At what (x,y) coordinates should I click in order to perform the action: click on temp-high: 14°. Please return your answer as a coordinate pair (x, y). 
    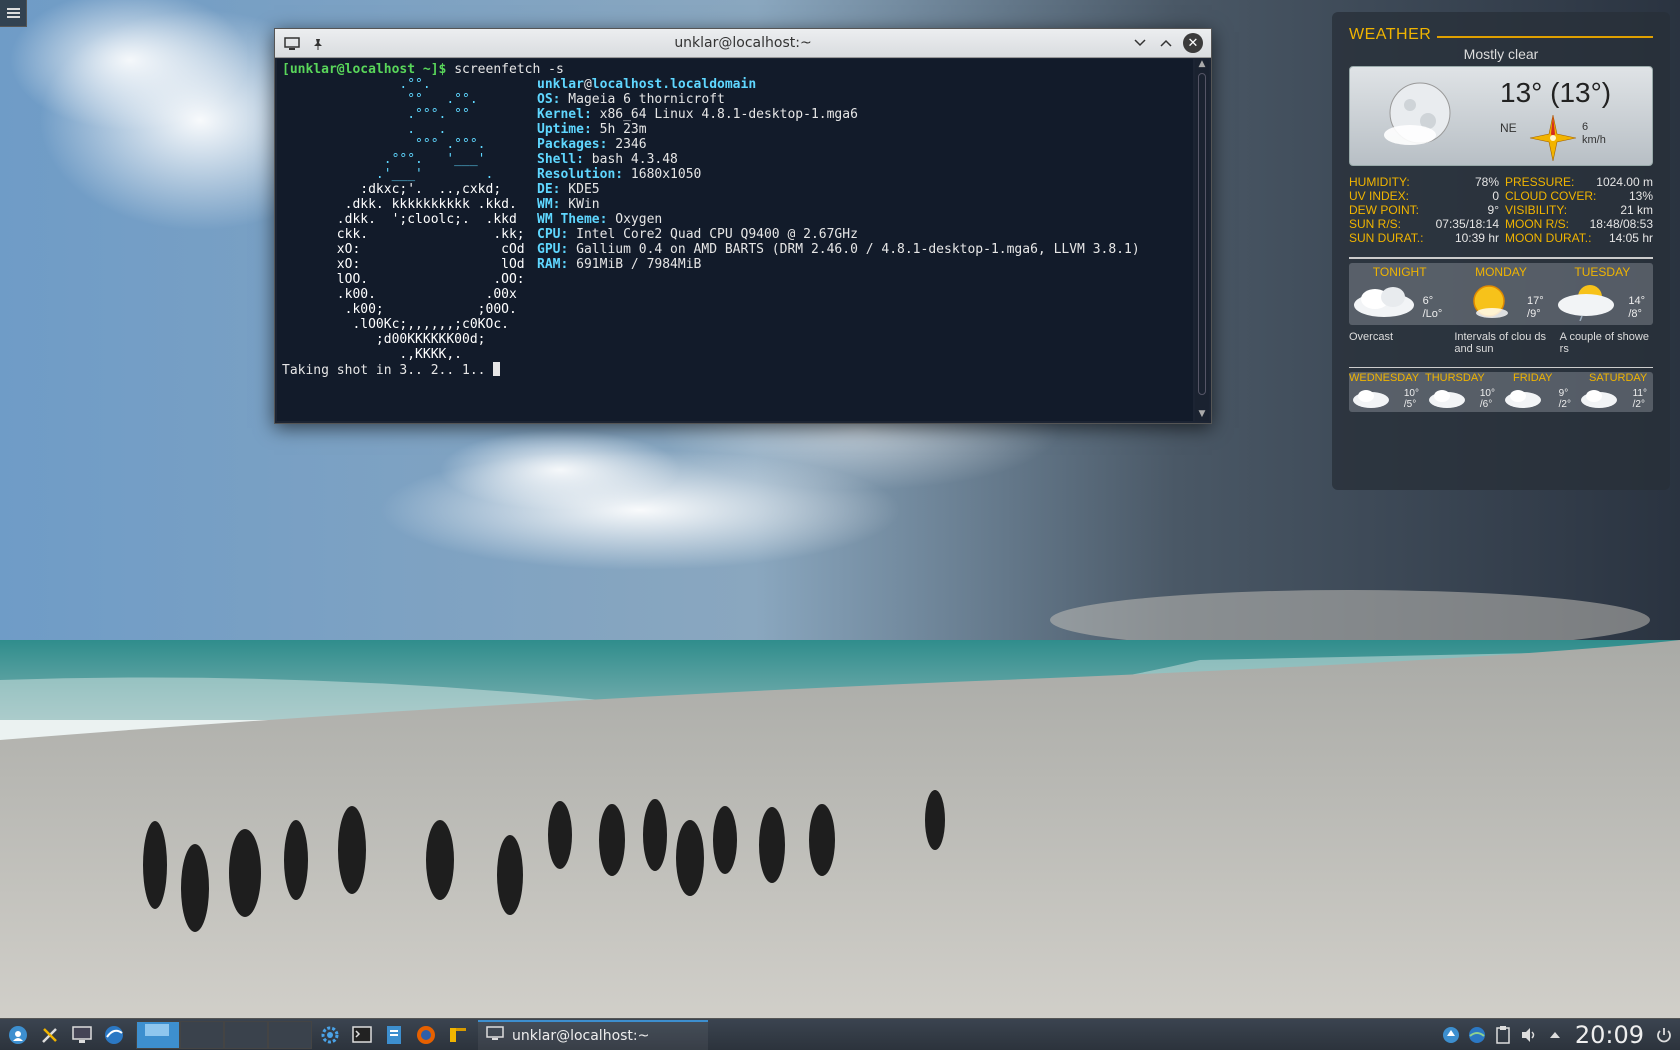
    Looking at the image, I should click on (1636, 301).